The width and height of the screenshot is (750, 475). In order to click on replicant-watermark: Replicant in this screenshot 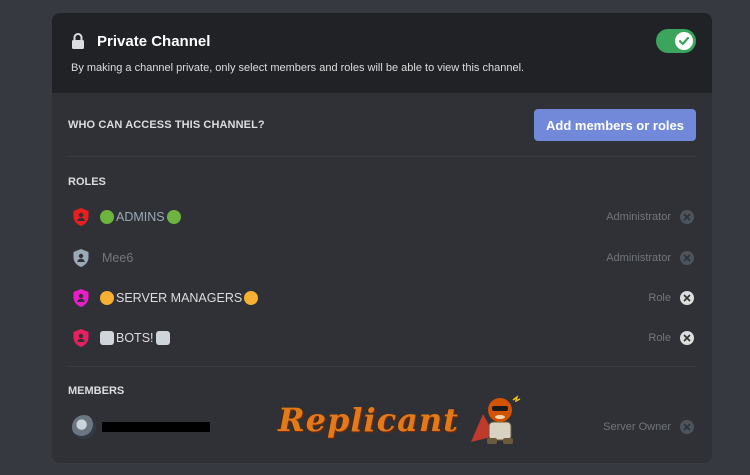, I will do `click(406, 420)`.